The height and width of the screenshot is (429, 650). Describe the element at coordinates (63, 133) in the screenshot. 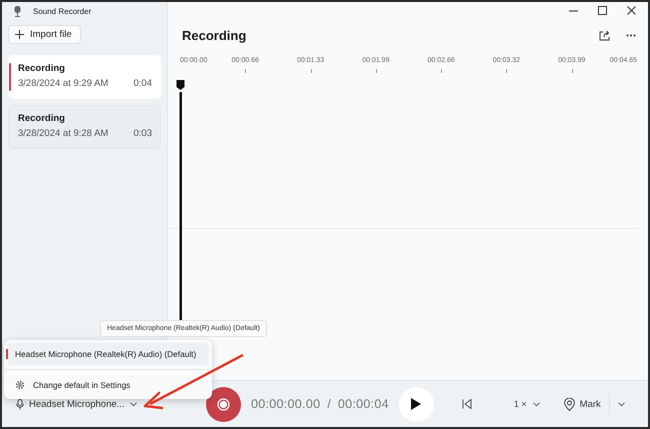

I see `recording-date: 3/28/2024 at 9:28 AM` at that location.